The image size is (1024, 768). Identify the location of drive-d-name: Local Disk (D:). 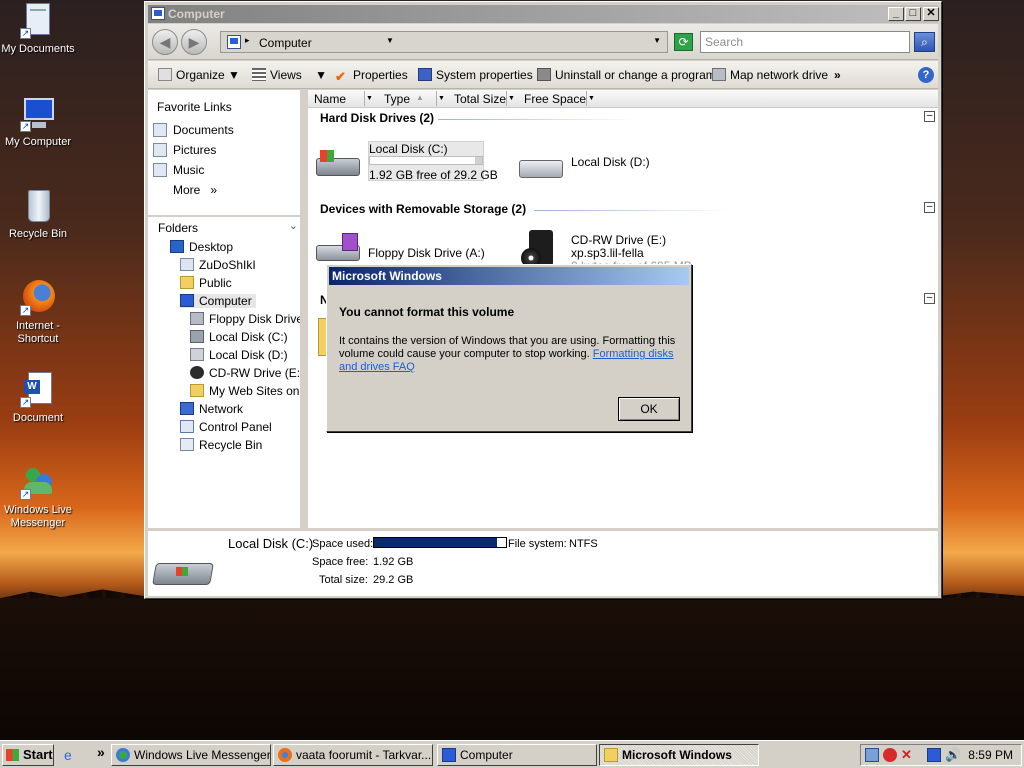
(610, 162).